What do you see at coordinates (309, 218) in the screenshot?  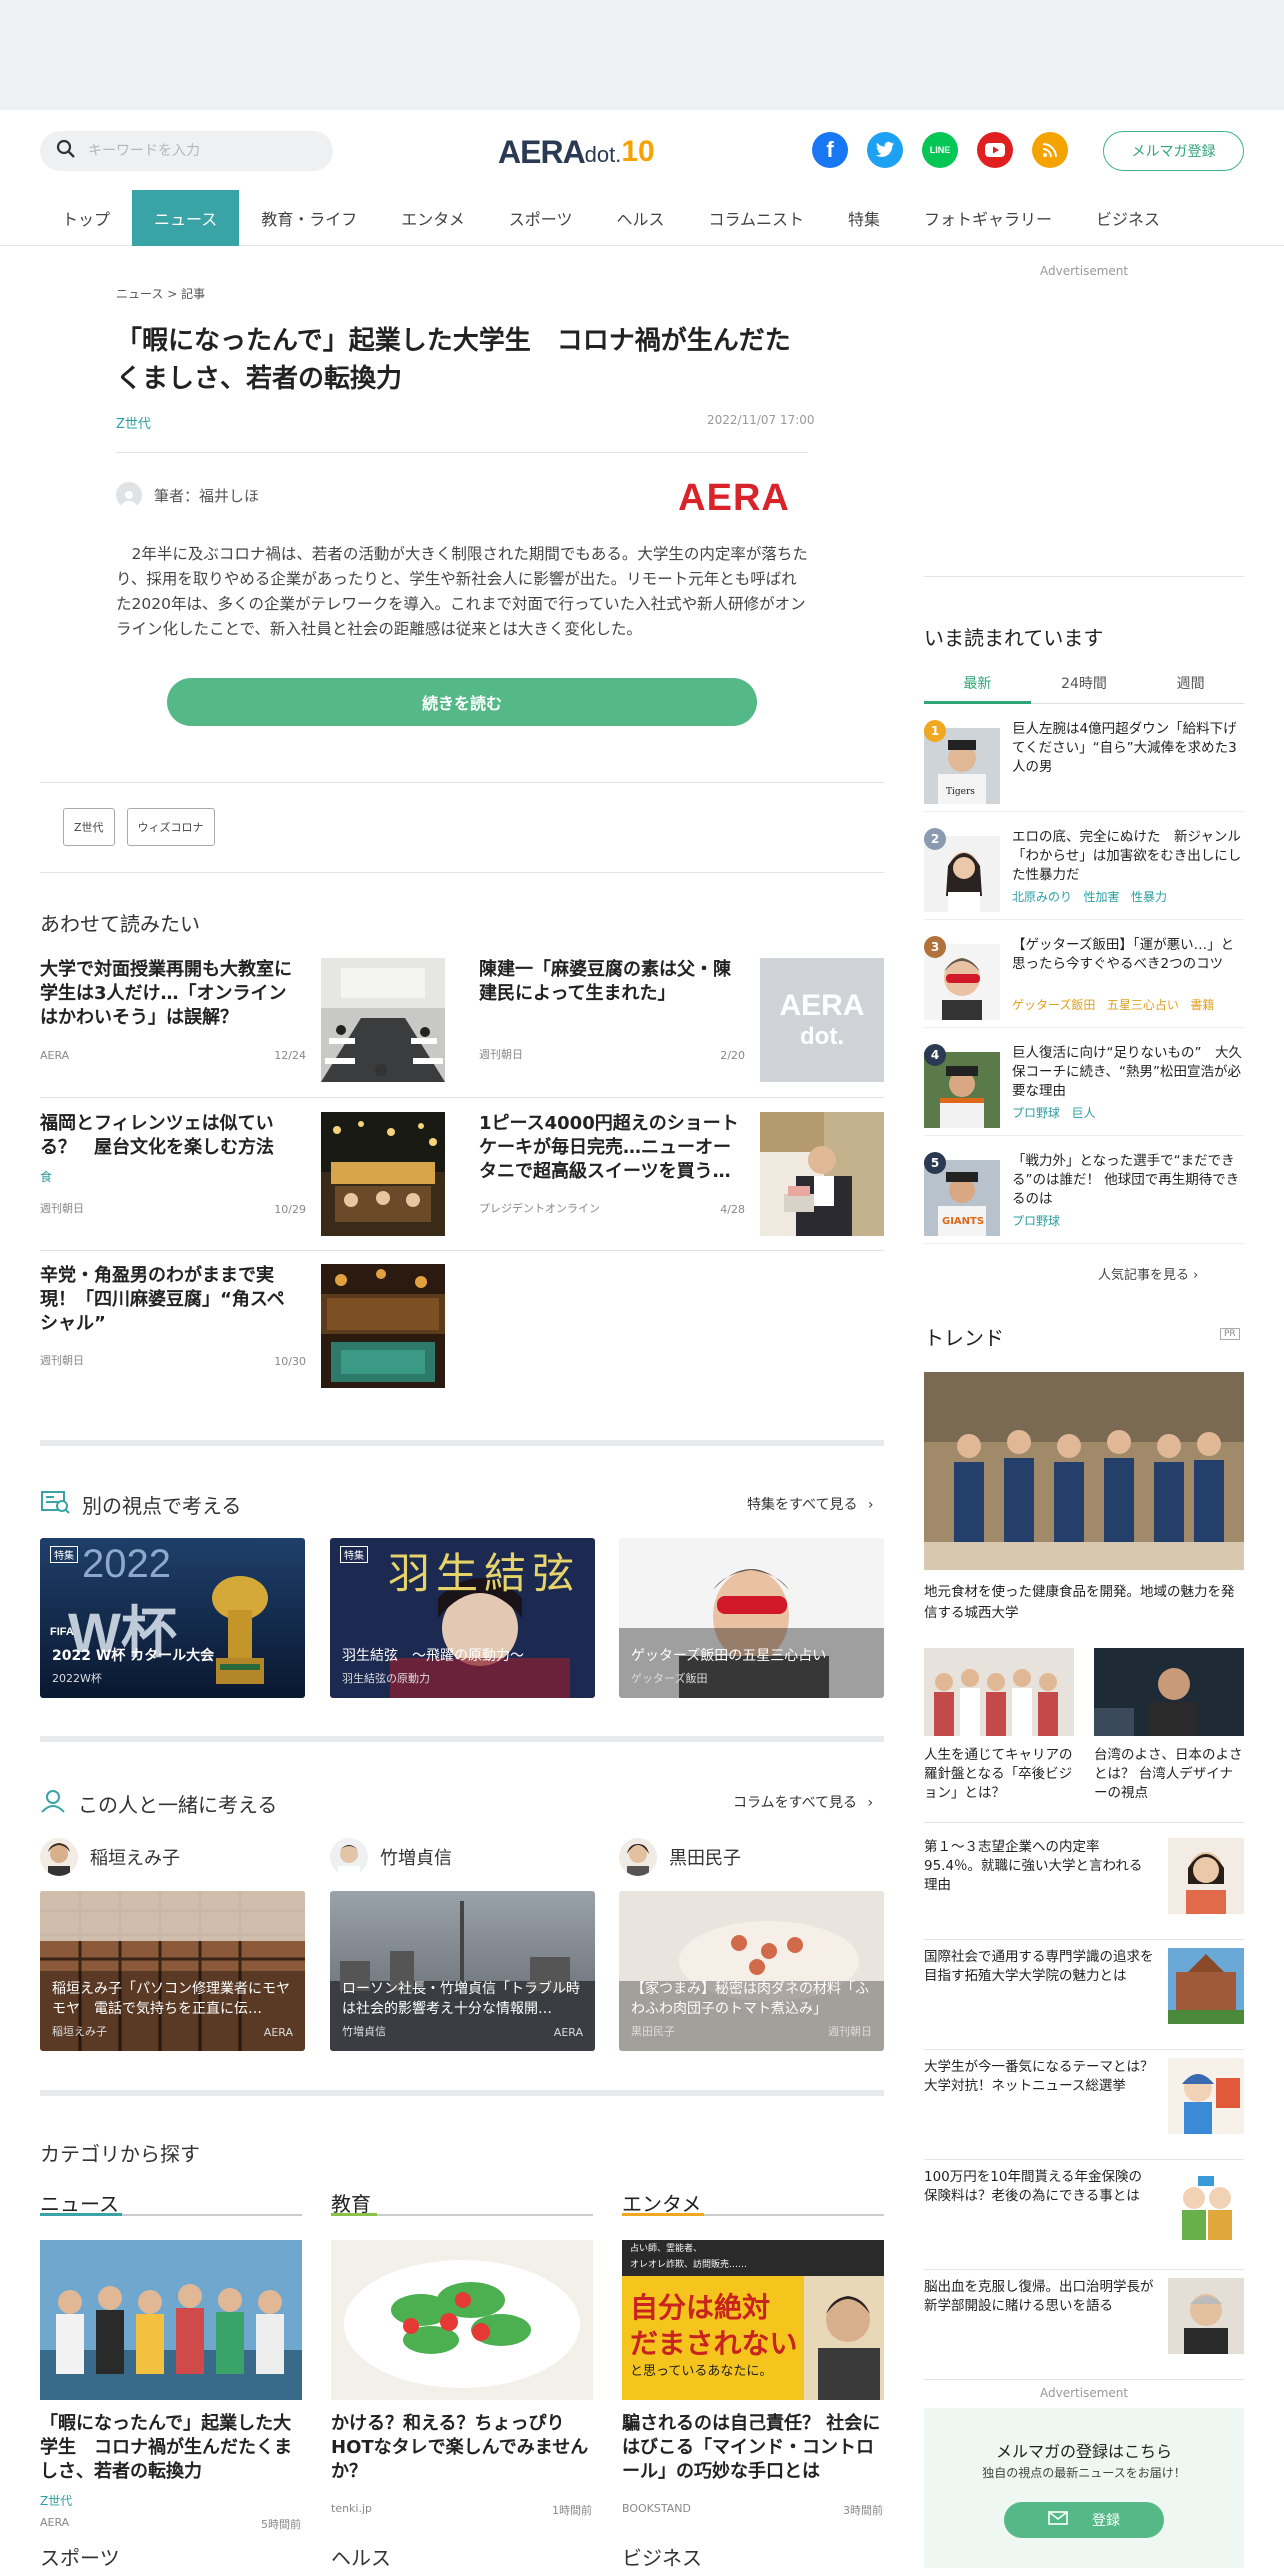 I see `nav-education: 教育・ライフ` at bounding box center [309, 218].